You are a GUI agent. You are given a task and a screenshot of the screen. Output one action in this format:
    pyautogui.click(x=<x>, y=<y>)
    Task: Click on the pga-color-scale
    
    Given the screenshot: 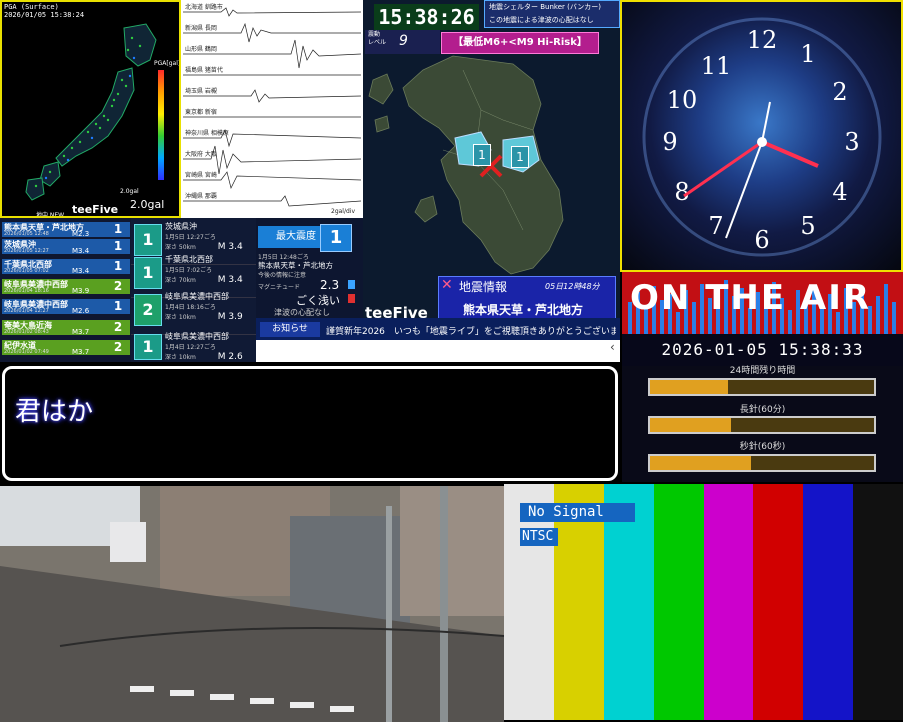 What is the action you would take?
    pyautogui.click(x=161, y=125)
    